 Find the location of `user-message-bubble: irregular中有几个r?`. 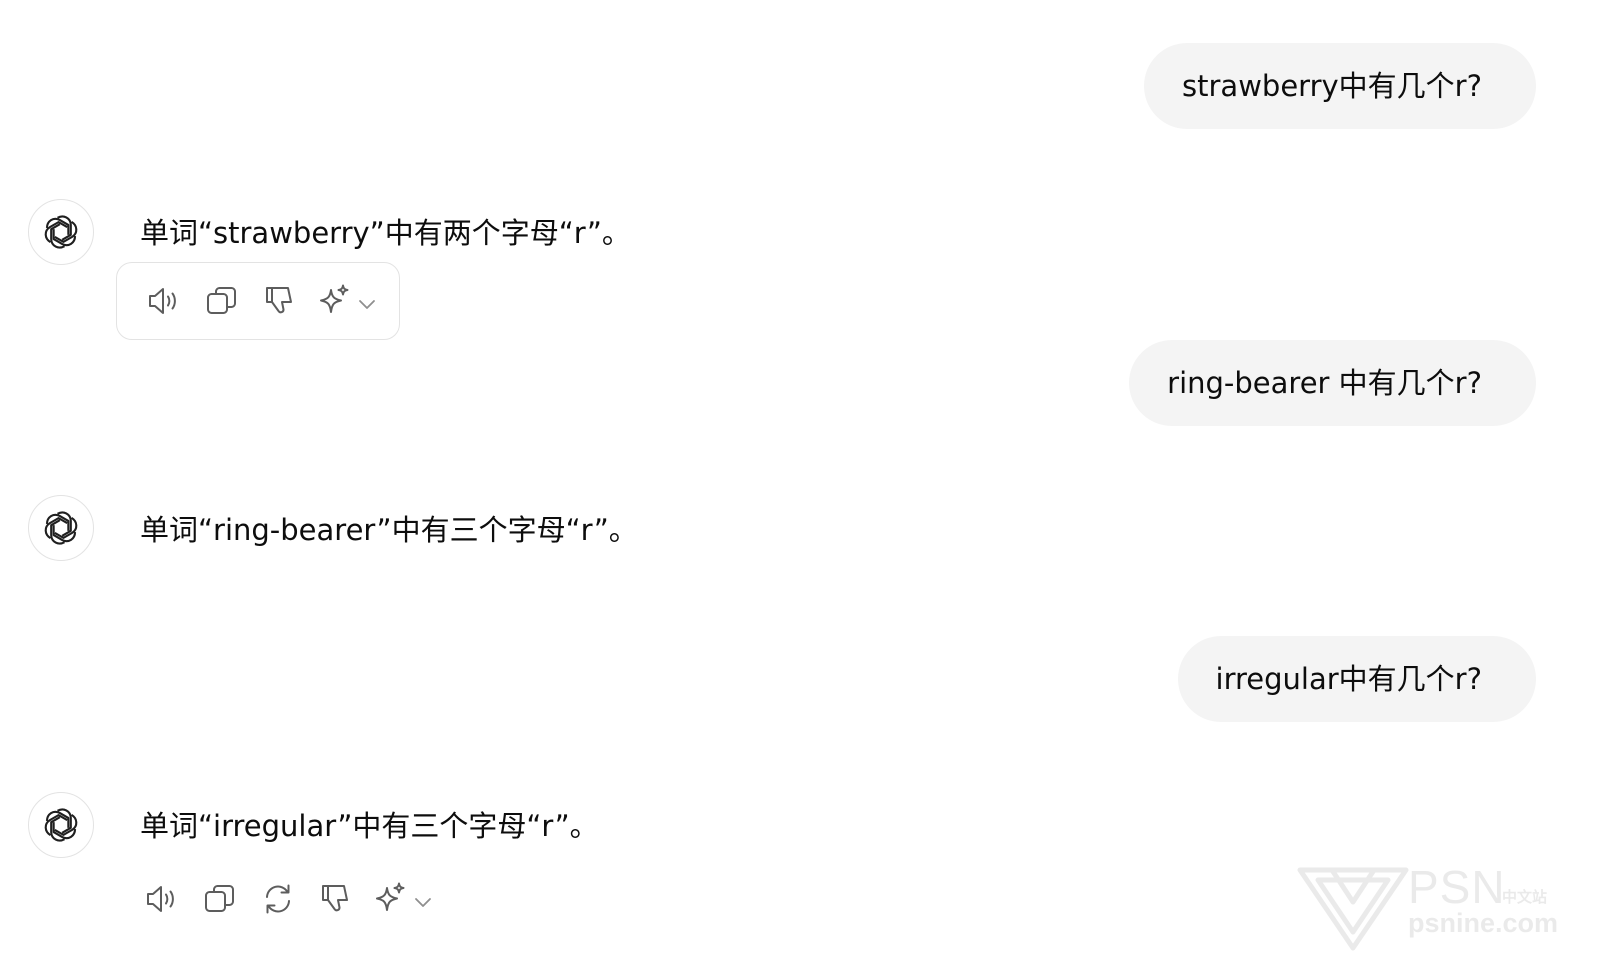

user-message-bubble: irregular中有几个r? is located at coordinates (1356, 679).